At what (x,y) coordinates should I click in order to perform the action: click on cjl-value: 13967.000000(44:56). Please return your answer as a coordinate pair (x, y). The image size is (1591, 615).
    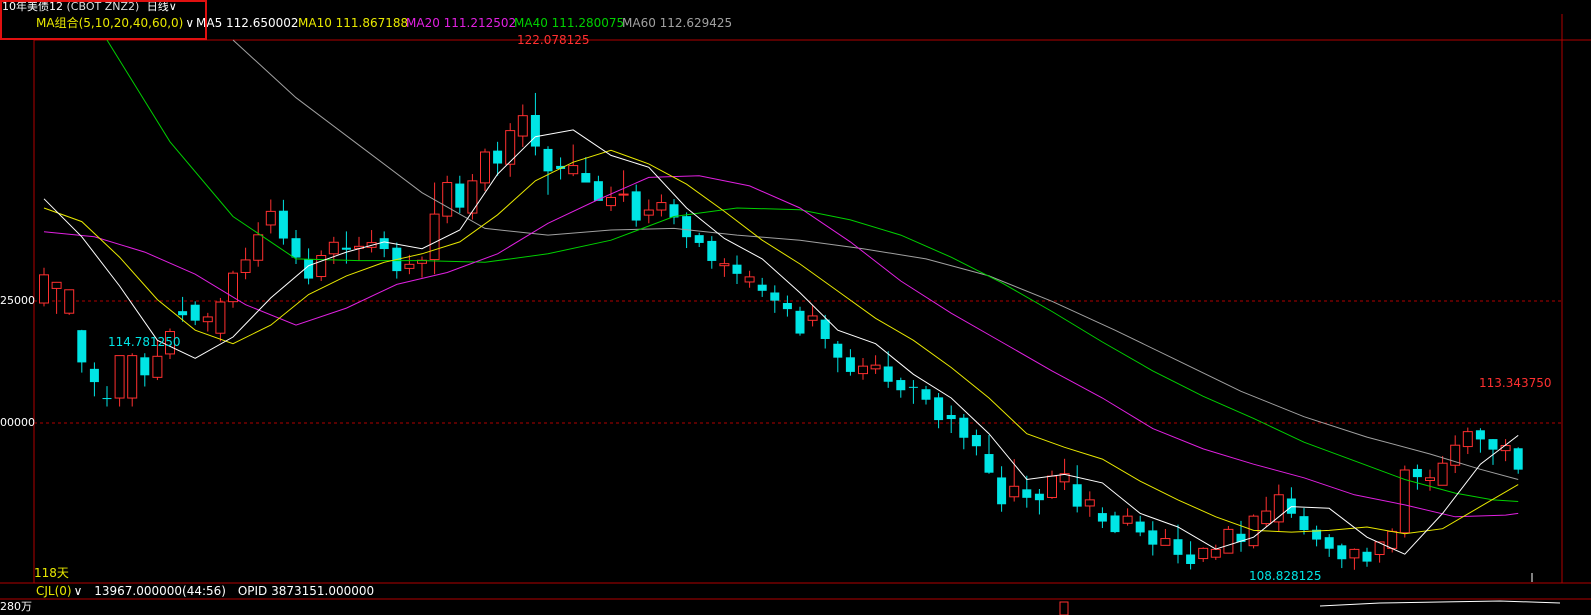
    Looking at the image, I should click on (160, 591).